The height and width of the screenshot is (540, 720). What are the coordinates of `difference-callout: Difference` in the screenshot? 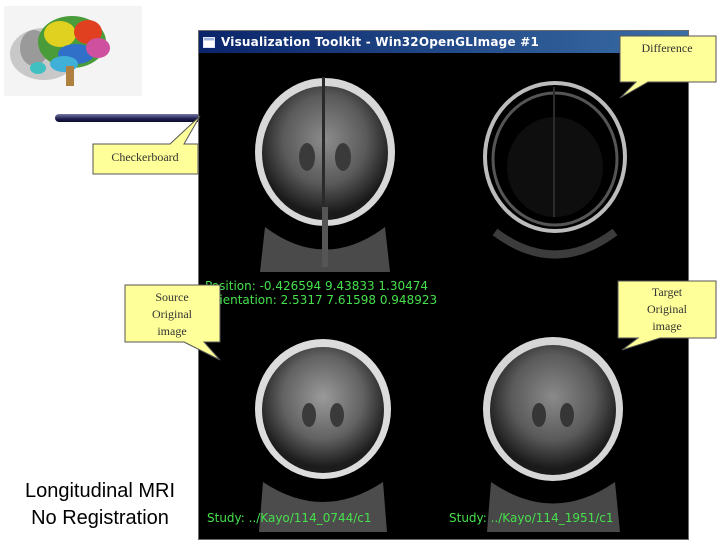 It's located at (668, 69).